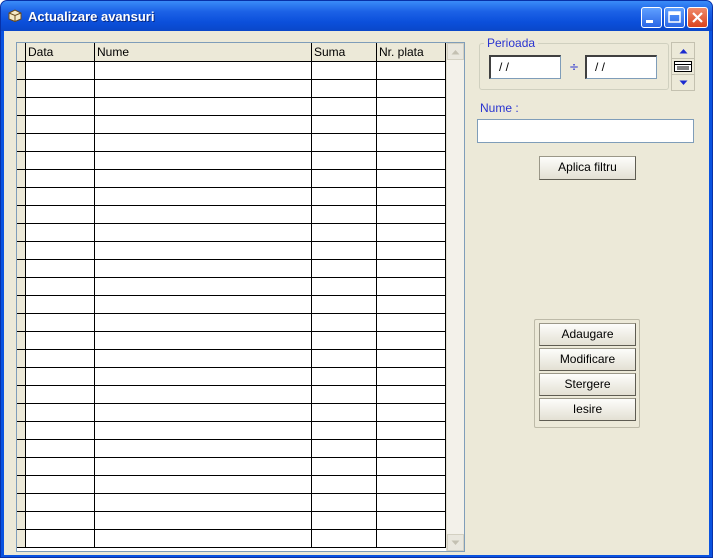 The height and width of the screenshot is (558, 713). What do you see at coordinates (683, 82) in the screenshot?
I see `period-down-button` at bounding box center [683, 82].